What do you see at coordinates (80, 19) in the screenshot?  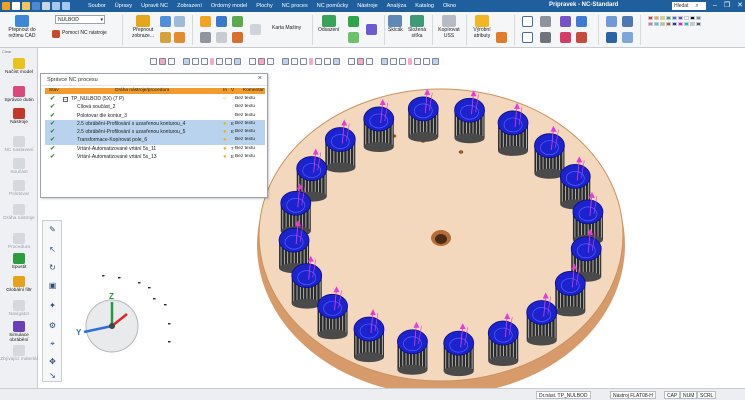 I see `nc-process-select: NULBOD ▾` at bounding box center [80, 19].